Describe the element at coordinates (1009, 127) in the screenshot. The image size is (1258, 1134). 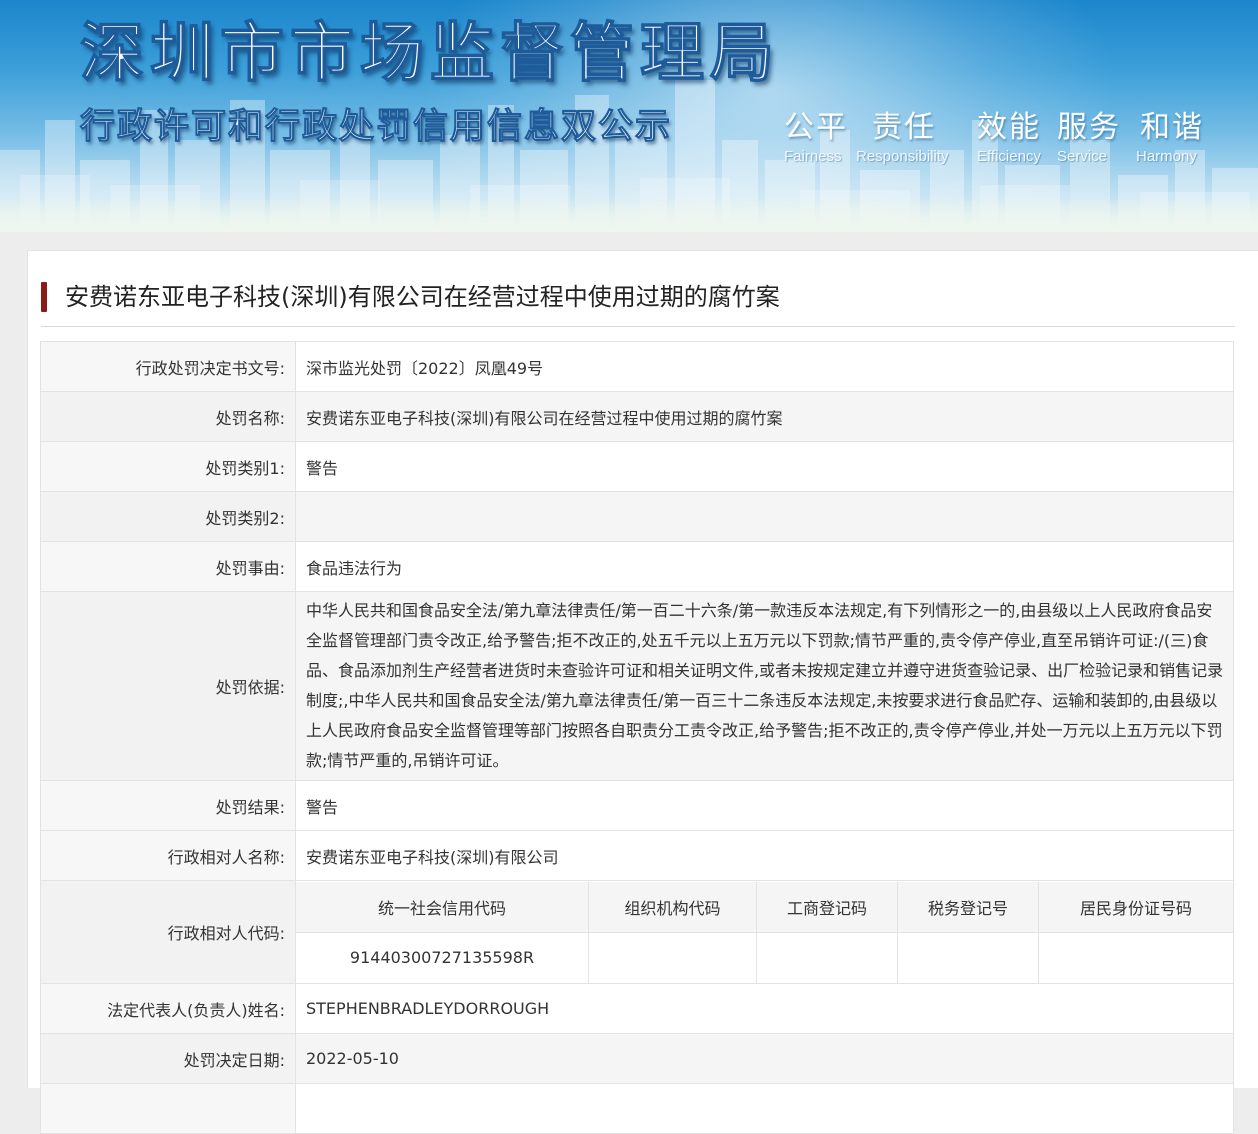
I see `slogan-cn: 效能` at that location.